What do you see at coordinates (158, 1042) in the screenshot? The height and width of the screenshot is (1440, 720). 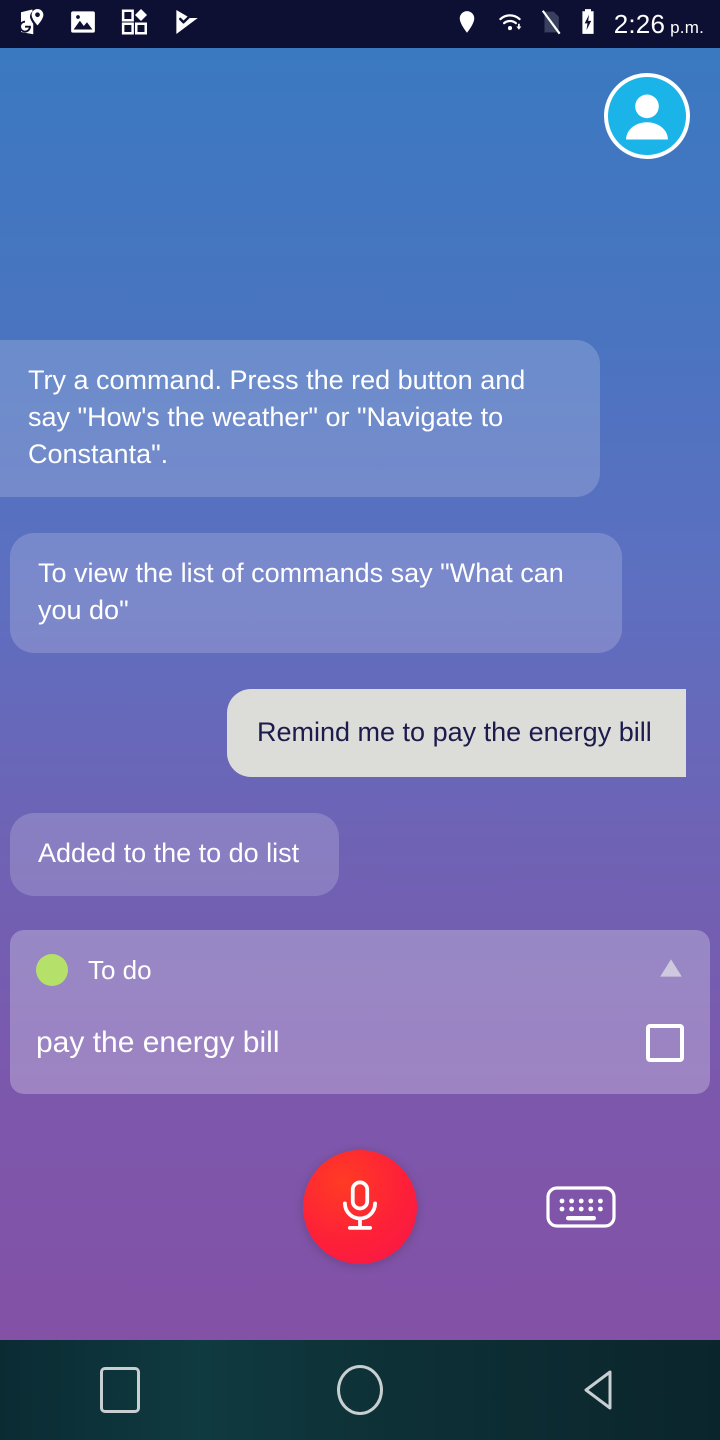 I see `todo-item-label: pay the energy bill` at bounding box center [158, 1042].